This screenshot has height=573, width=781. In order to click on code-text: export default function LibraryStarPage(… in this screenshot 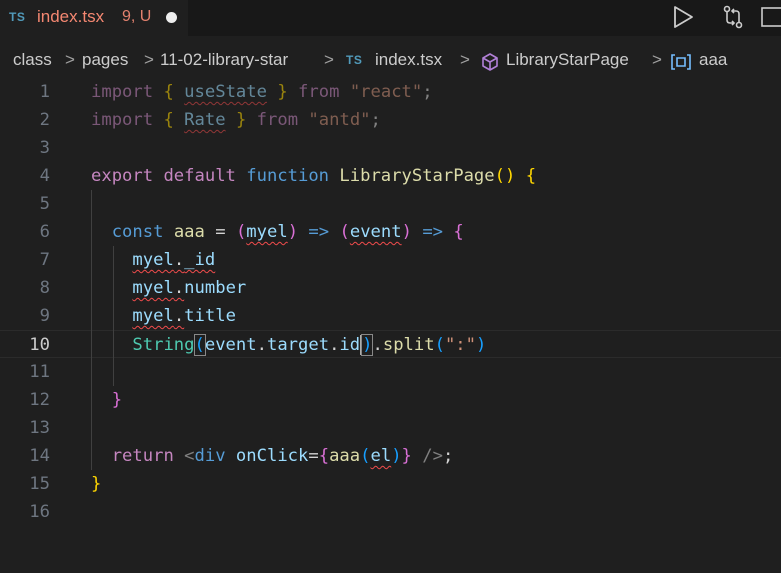, I will do `click(313, 176)`.